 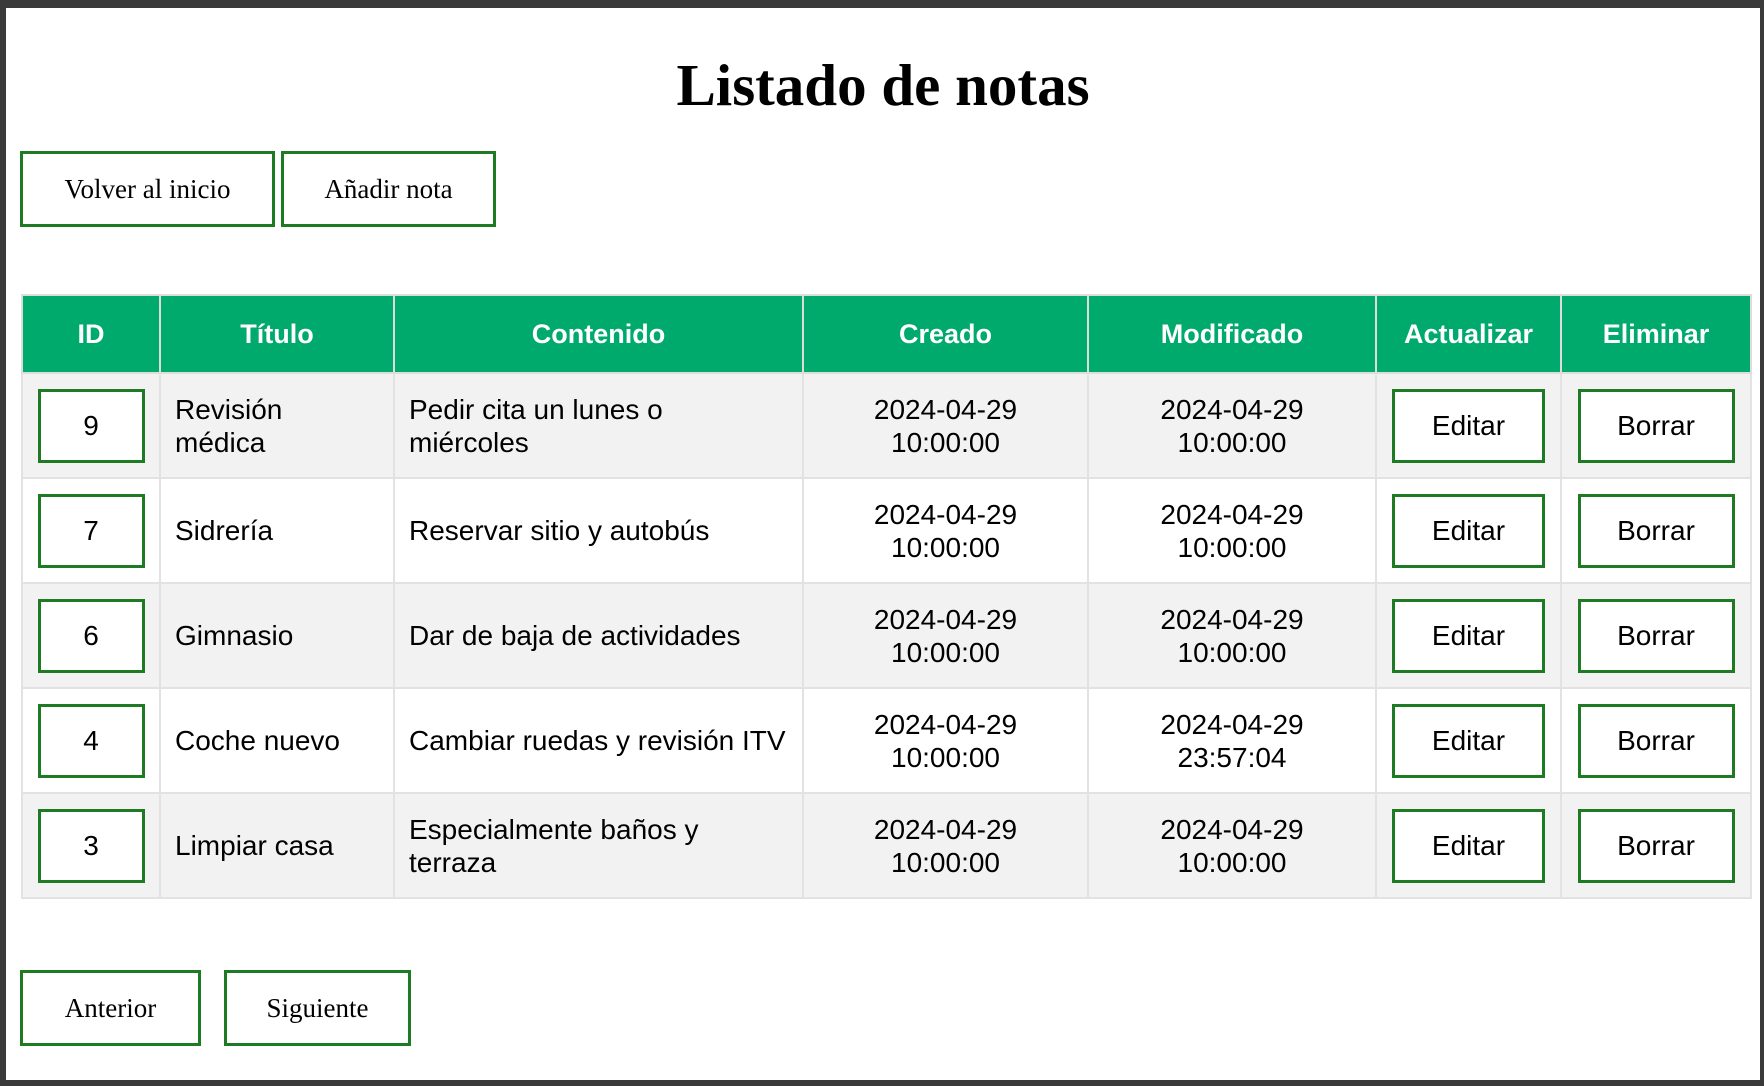 I want to click on note-title: Gimnasio, so click(x=277, y=635).